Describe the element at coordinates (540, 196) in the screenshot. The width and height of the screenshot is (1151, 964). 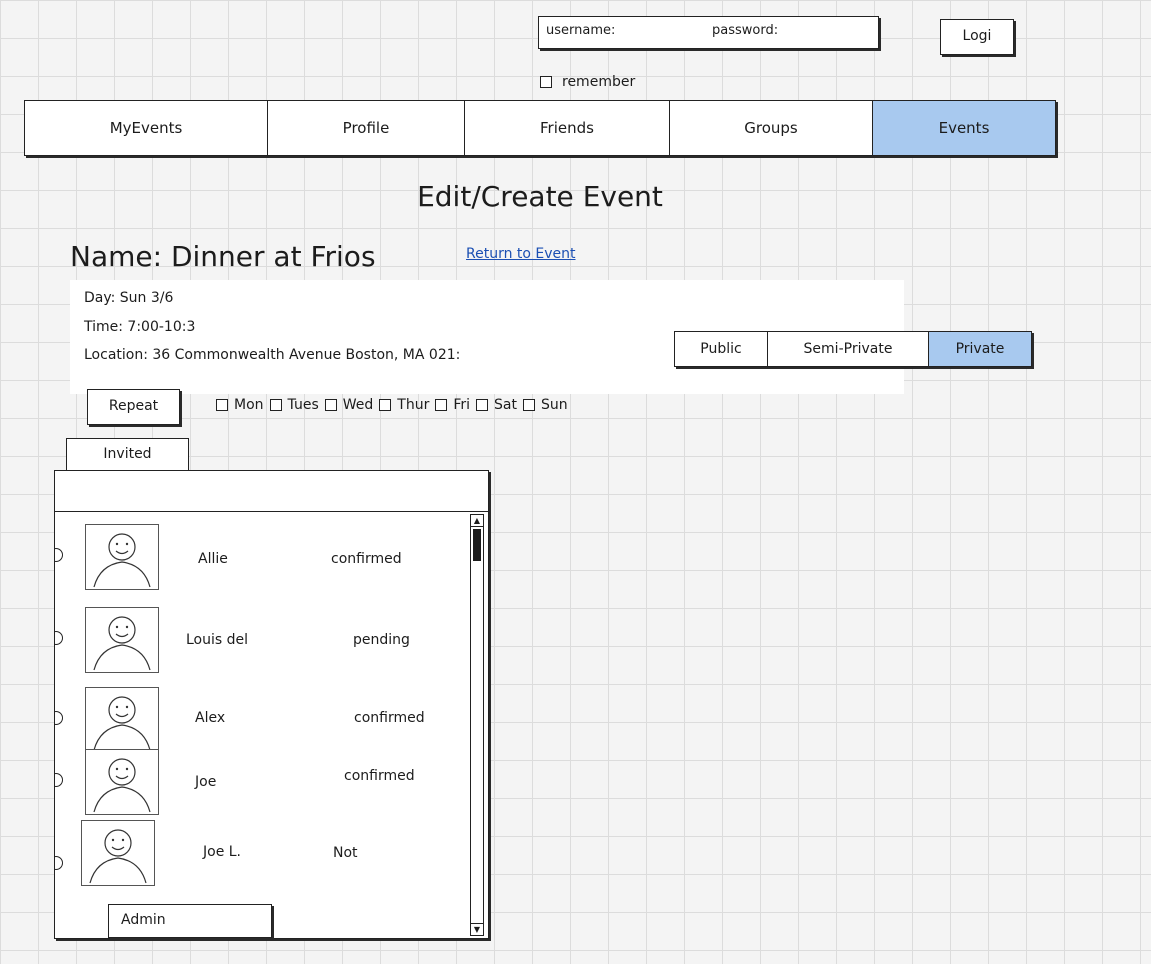
I see `page-title: Edit/Create Event` at that location.